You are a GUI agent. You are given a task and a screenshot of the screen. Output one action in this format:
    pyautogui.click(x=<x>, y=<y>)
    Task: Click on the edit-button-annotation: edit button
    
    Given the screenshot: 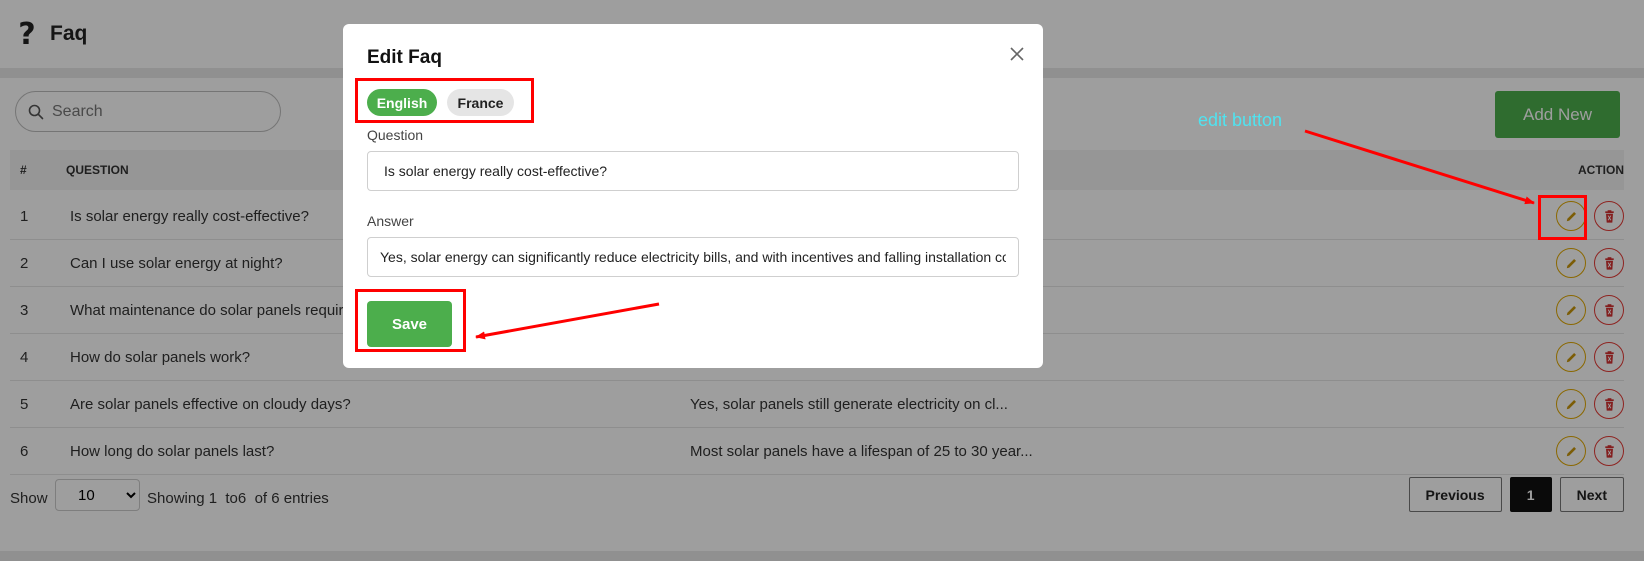 What is the action you would take?
    pyautogui.click(x=1240, y=120)
    